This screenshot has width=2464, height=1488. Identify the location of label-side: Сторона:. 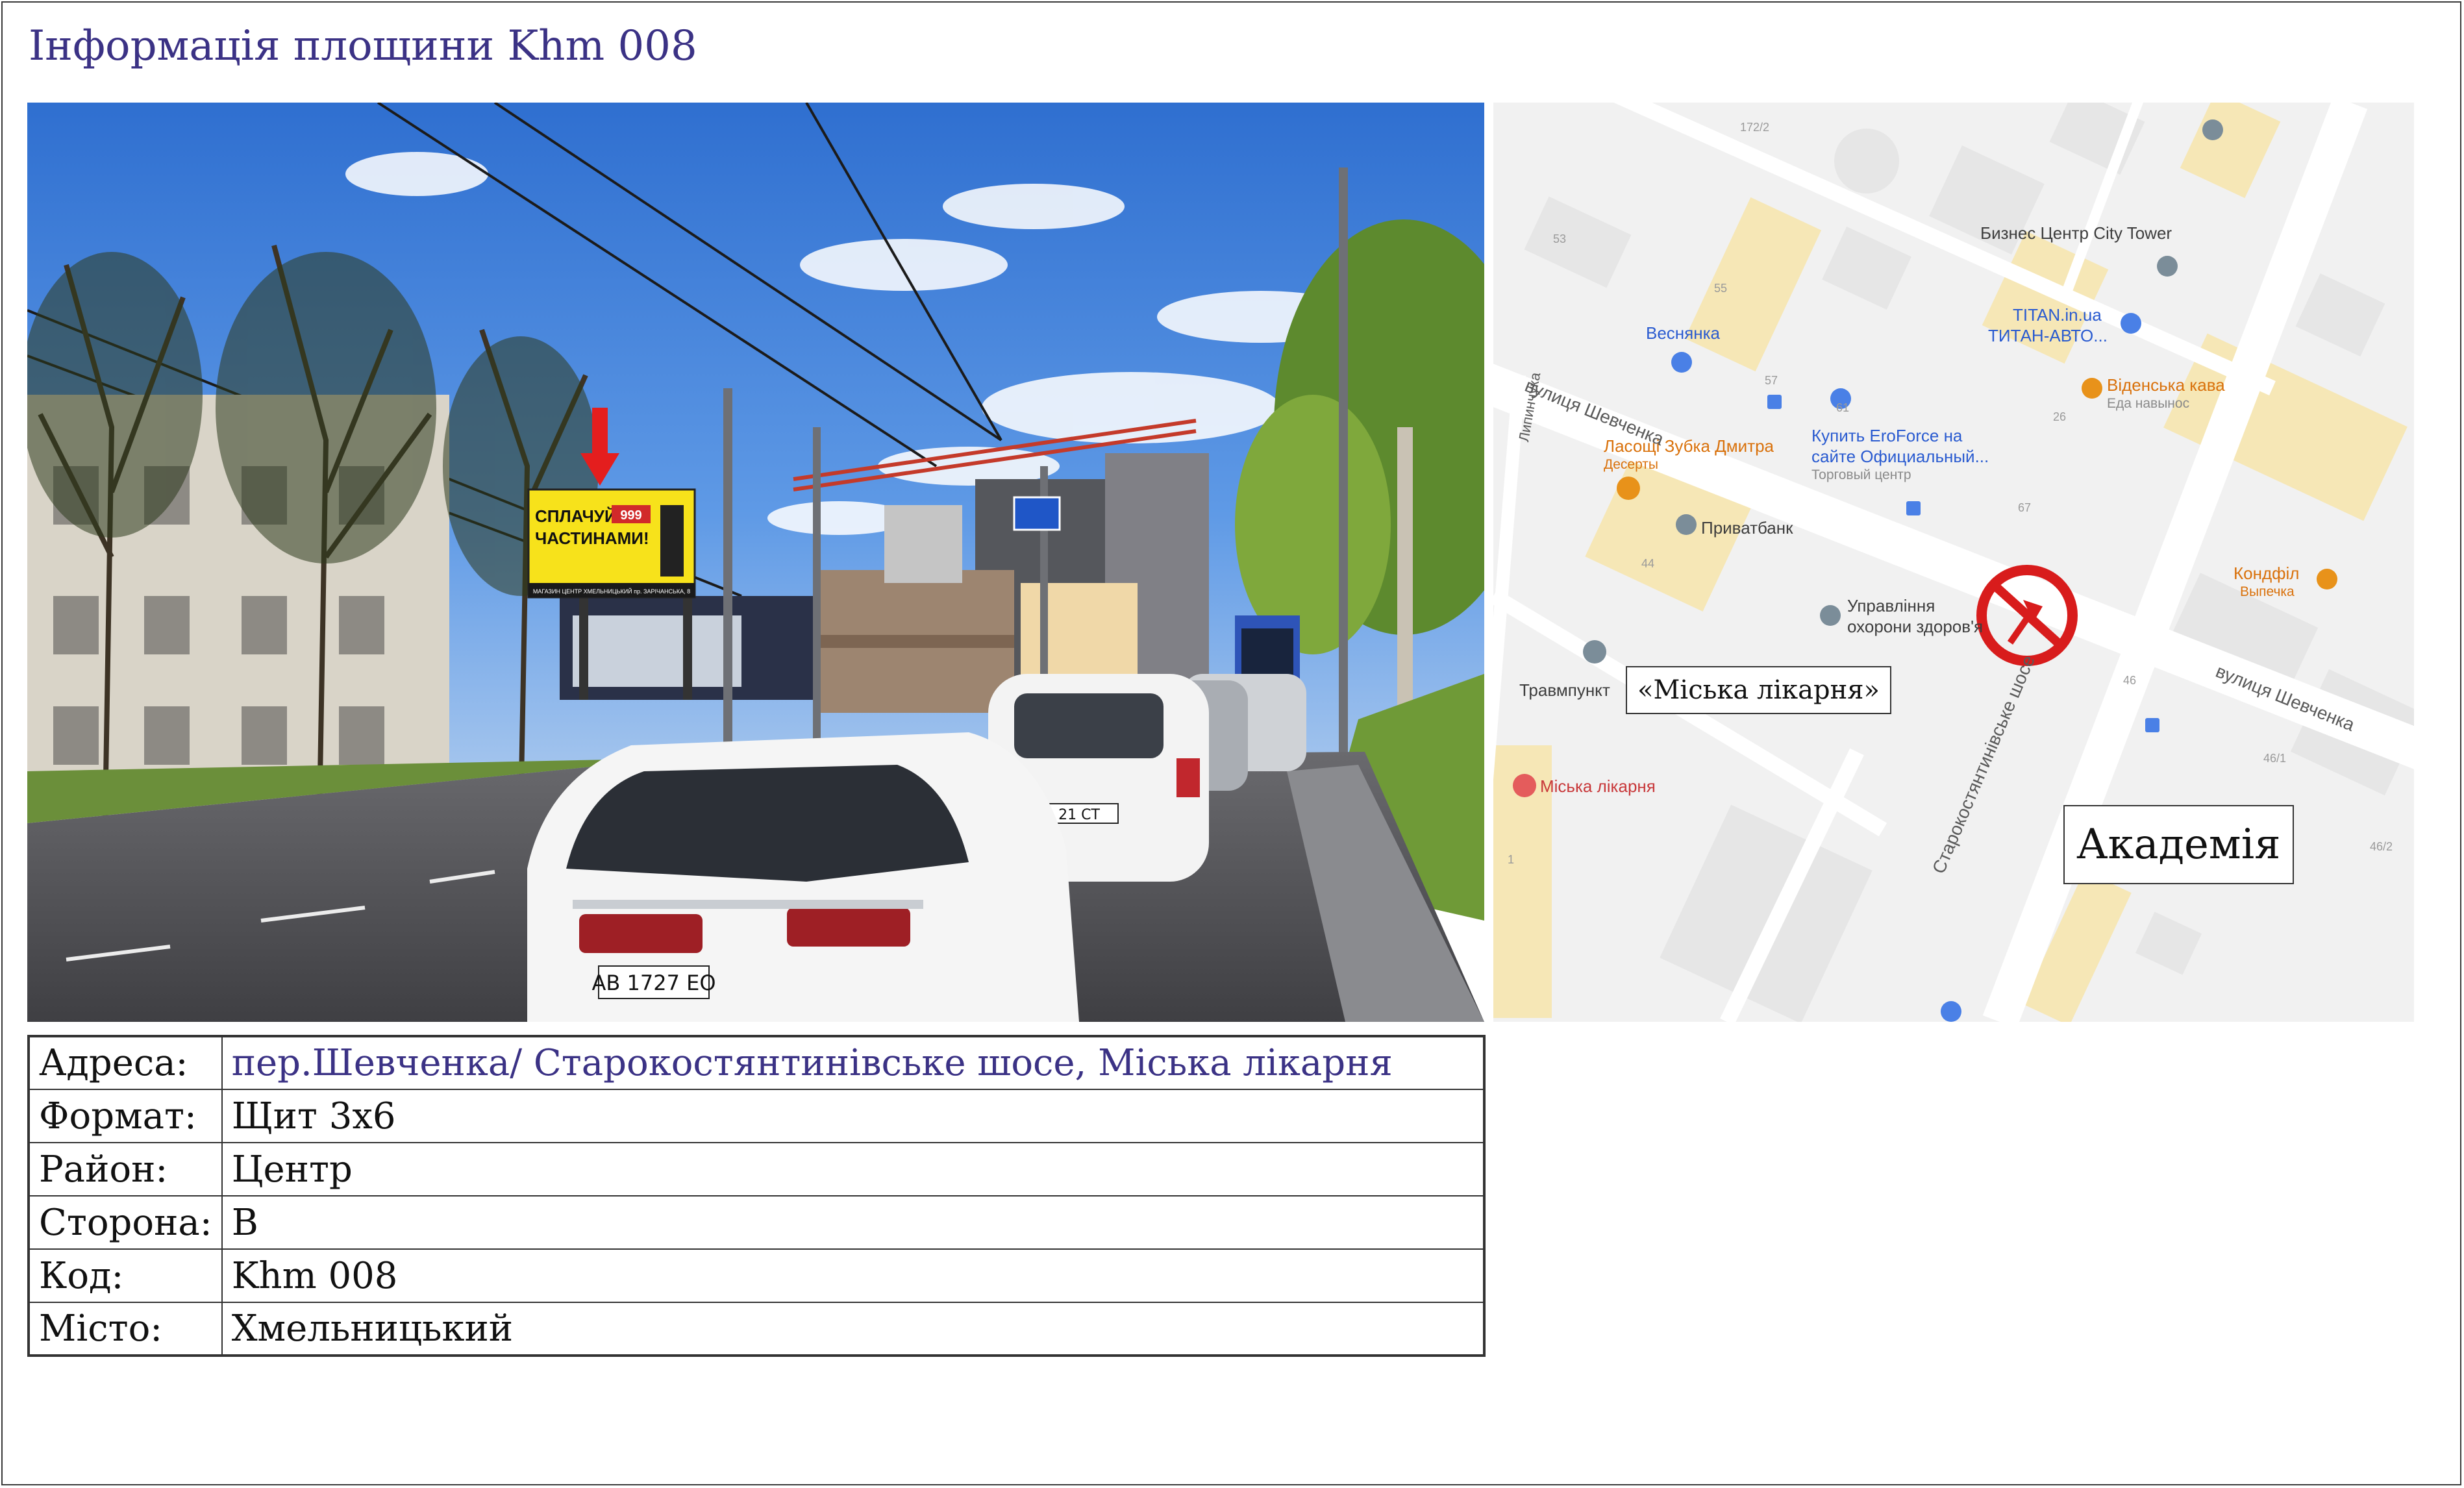
(125, 1222).